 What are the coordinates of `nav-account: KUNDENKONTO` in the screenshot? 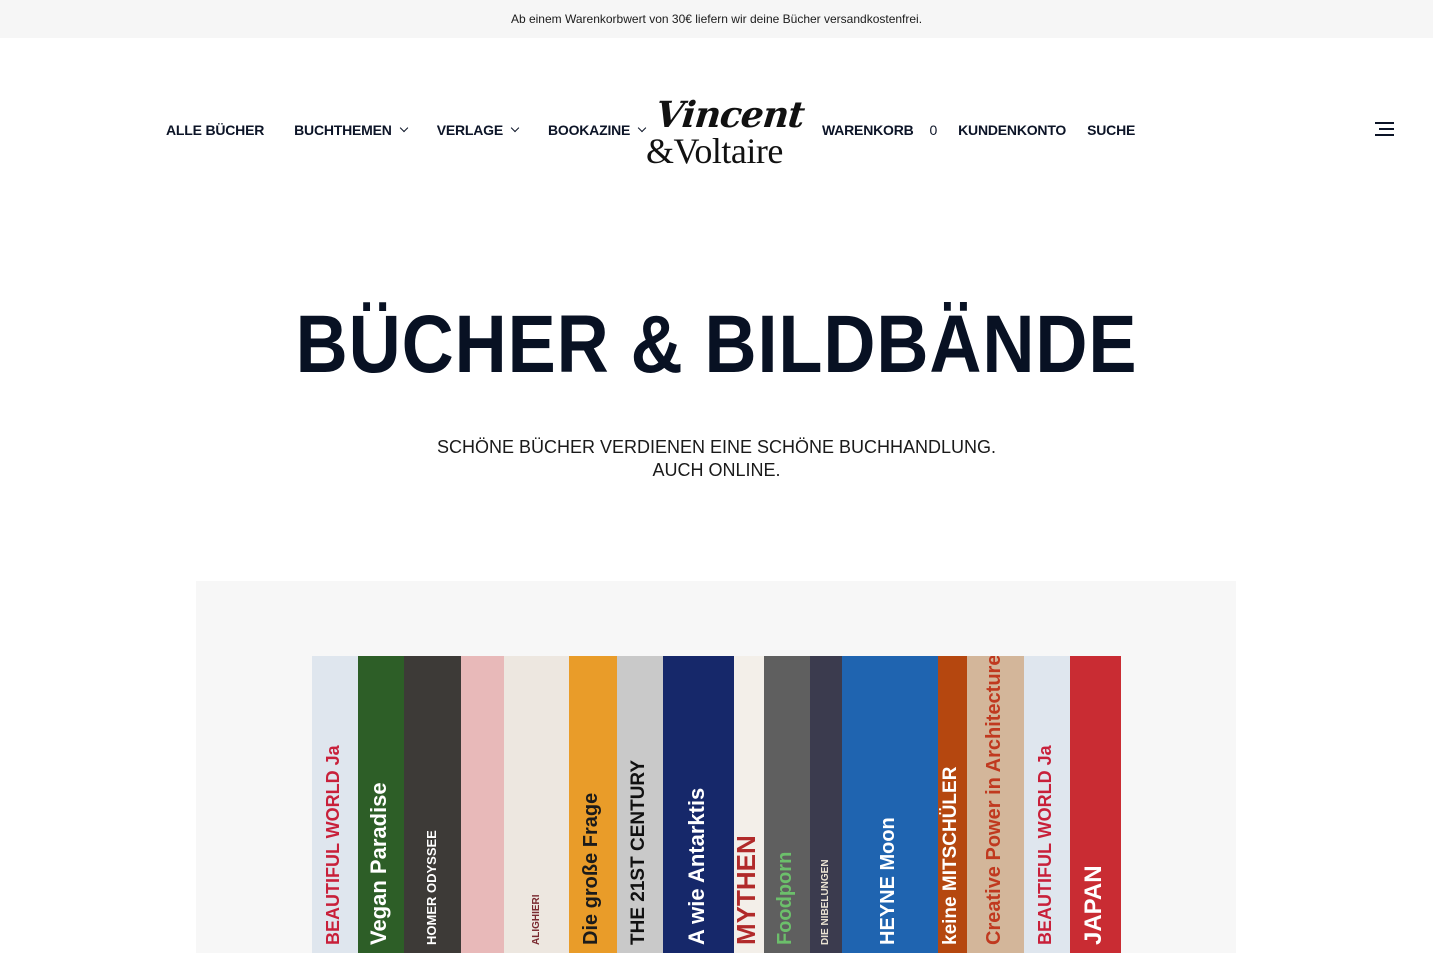 It's located at (1012, 130).